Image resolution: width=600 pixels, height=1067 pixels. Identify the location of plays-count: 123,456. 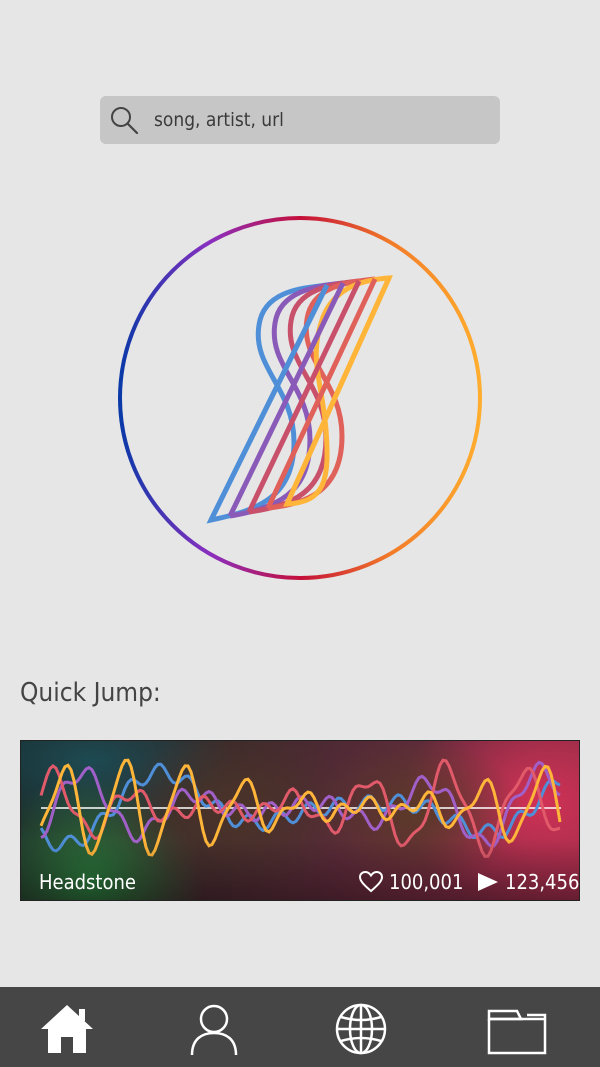
(528, 882).